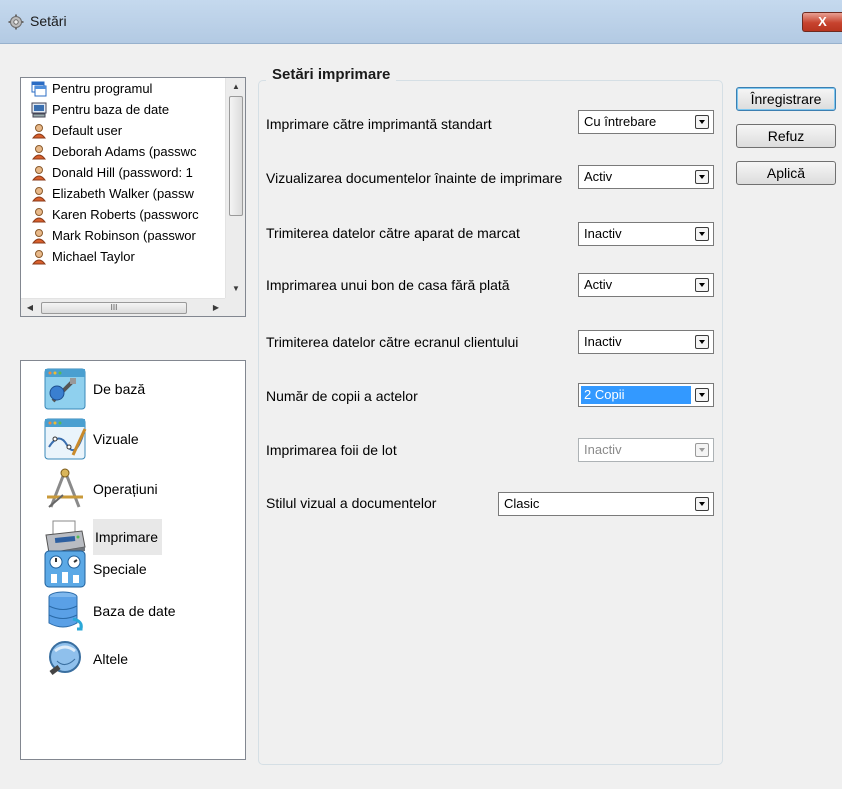  I want to click on lot-sheet-select: Inactiv, so click(646, 450).